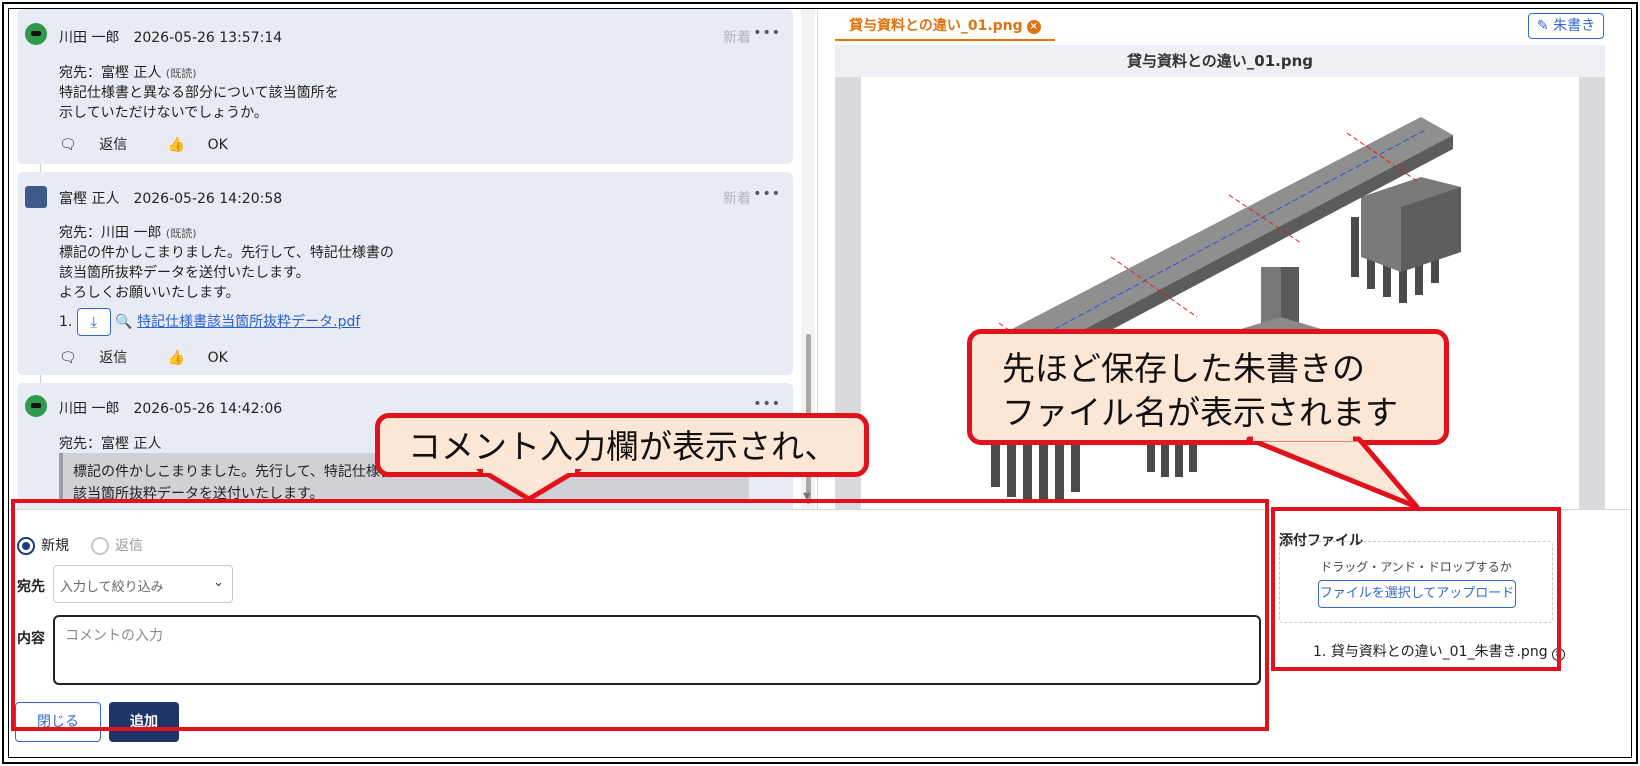  What do you see at coordinates (208, 38) in the screenshot?
I see `comment-timestamp: 2026-05-26 13:57:14` at bounding box center [208, 38].